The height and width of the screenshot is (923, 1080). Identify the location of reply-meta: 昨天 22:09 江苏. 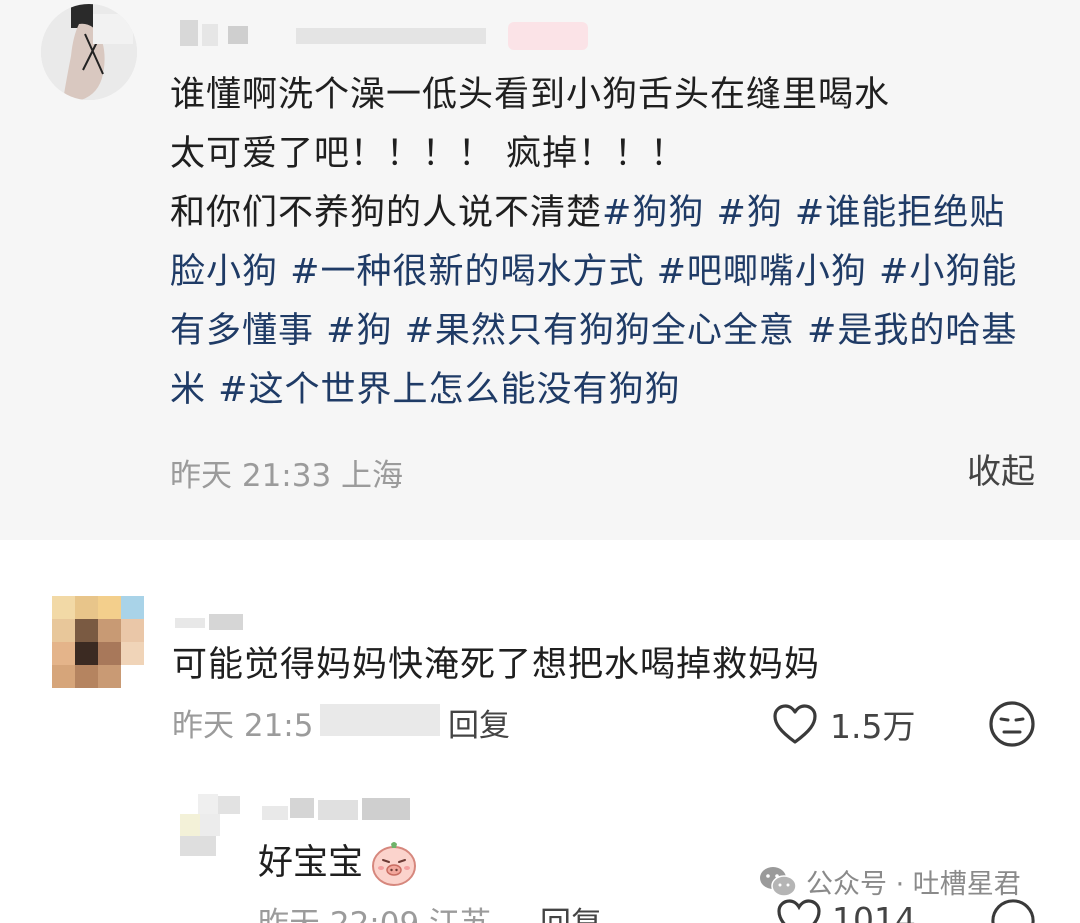
(374, 910).